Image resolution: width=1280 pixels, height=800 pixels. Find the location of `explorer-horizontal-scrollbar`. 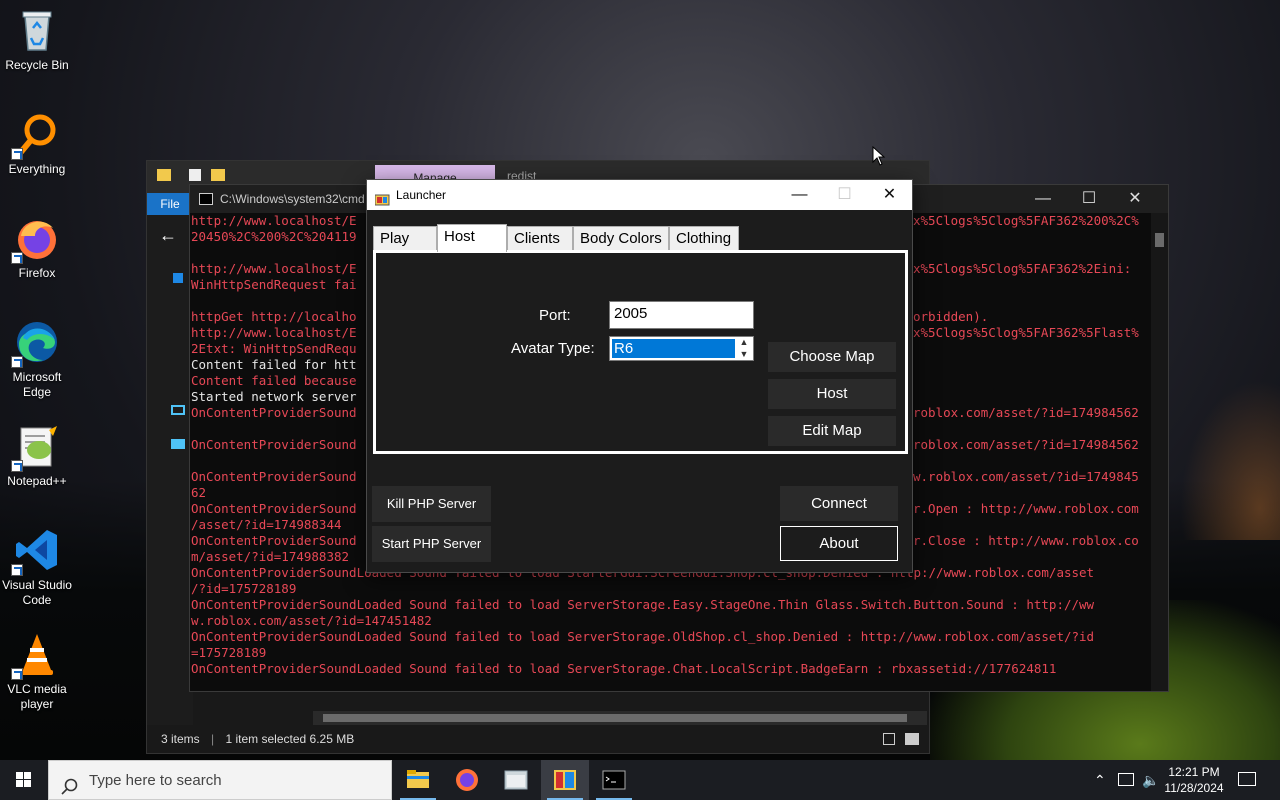

explorer-horizontal-scrollbar is located at coordinates (620, 718).